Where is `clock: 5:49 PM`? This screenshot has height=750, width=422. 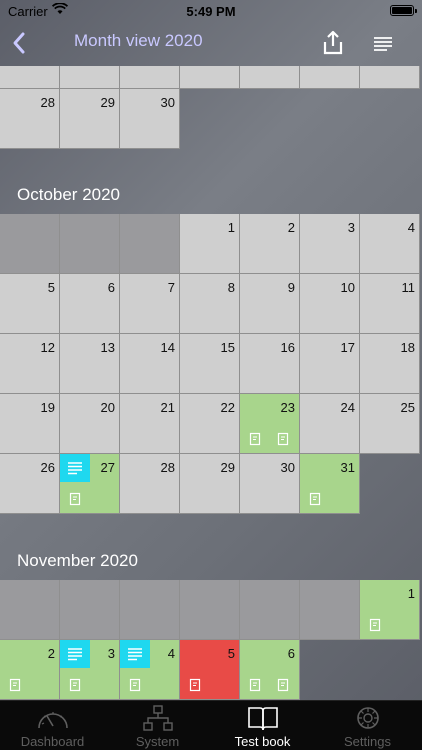
clock: 5:49 PM is located at coordinates (211, 11).